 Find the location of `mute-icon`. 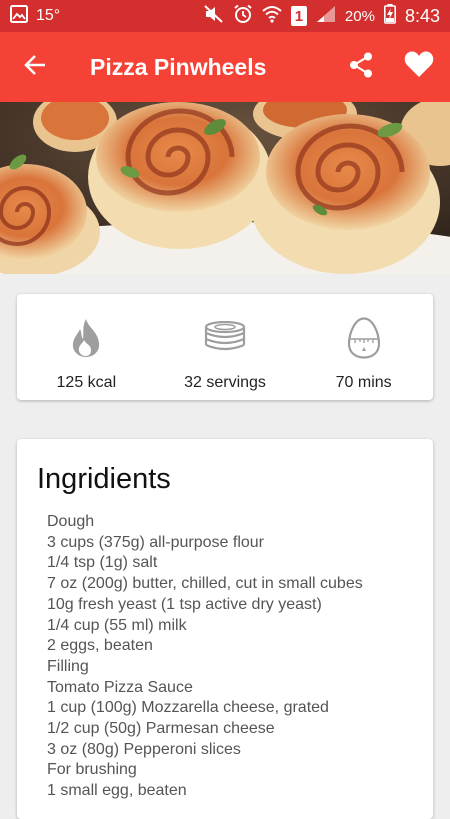

mute-icon is located at coordinates (214, 16).